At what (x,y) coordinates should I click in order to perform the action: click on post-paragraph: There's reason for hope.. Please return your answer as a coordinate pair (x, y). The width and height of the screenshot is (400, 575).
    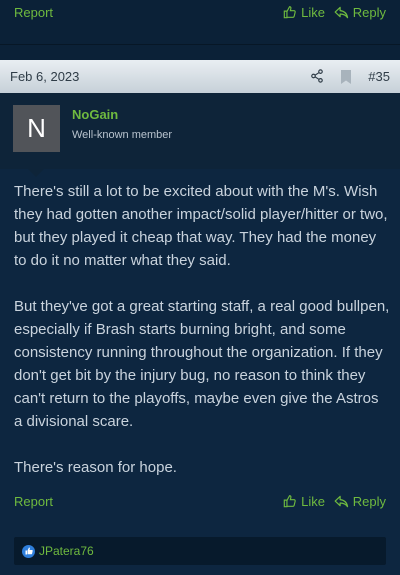
    Looking at the image, I should click on (95, 467).